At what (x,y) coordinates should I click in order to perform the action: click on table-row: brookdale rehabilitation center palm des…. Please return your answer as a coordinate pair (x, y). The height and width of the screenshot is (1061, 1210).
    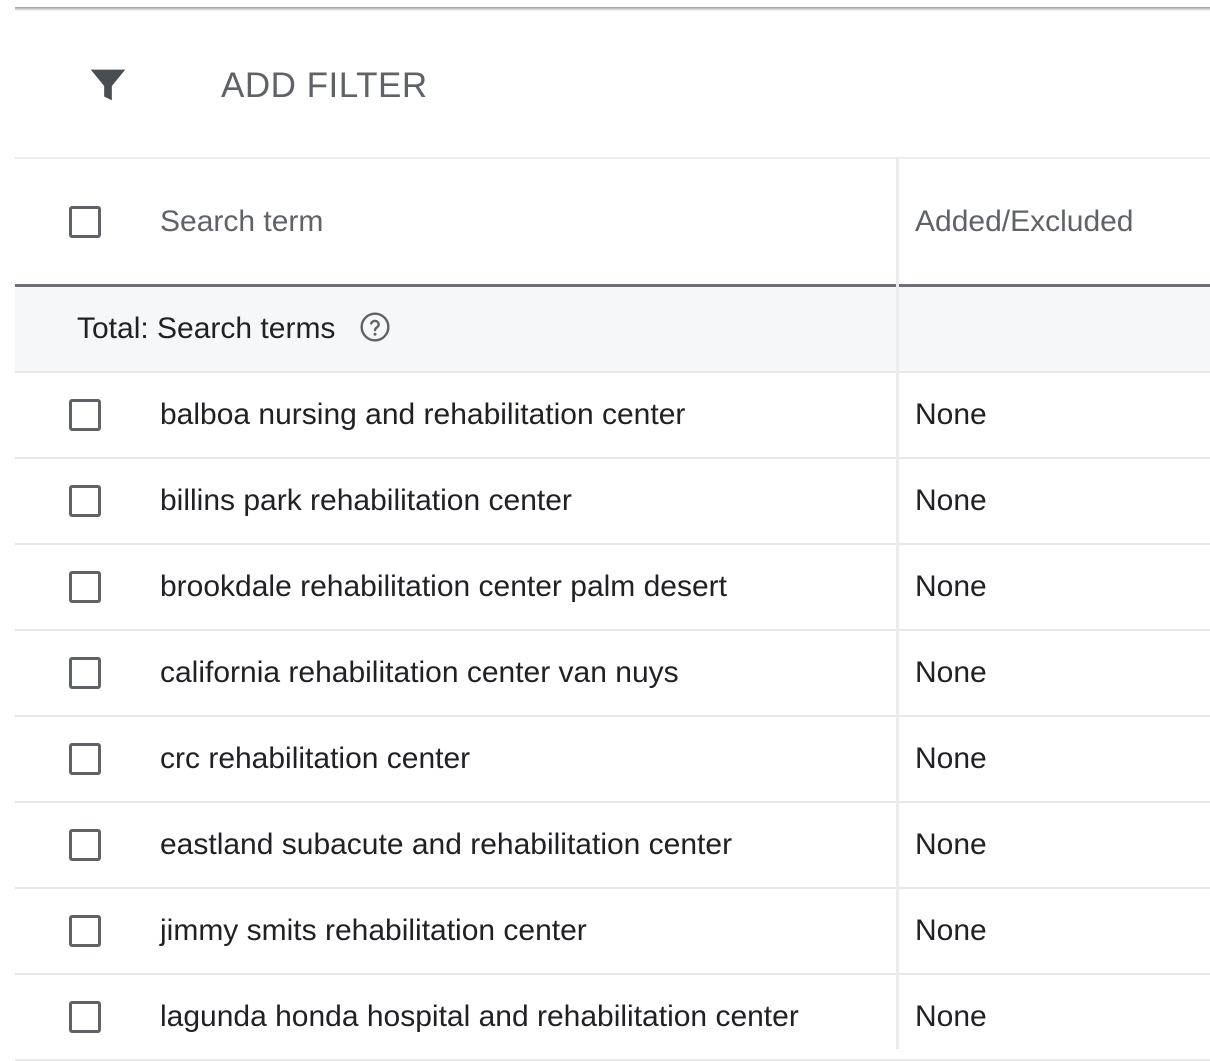
    Looking at the image, I should click on (612, 588).